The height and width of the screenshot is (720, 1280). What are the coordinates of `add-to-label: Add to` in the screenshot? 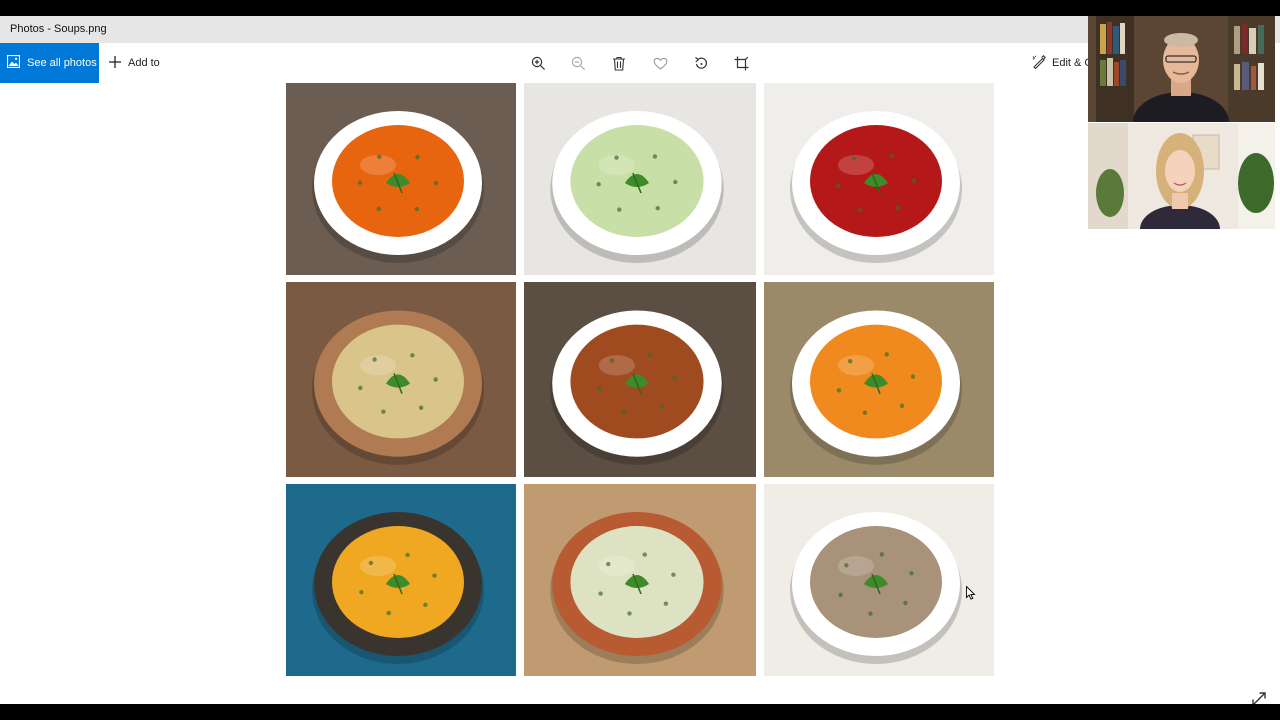 It's located at (144, 63).